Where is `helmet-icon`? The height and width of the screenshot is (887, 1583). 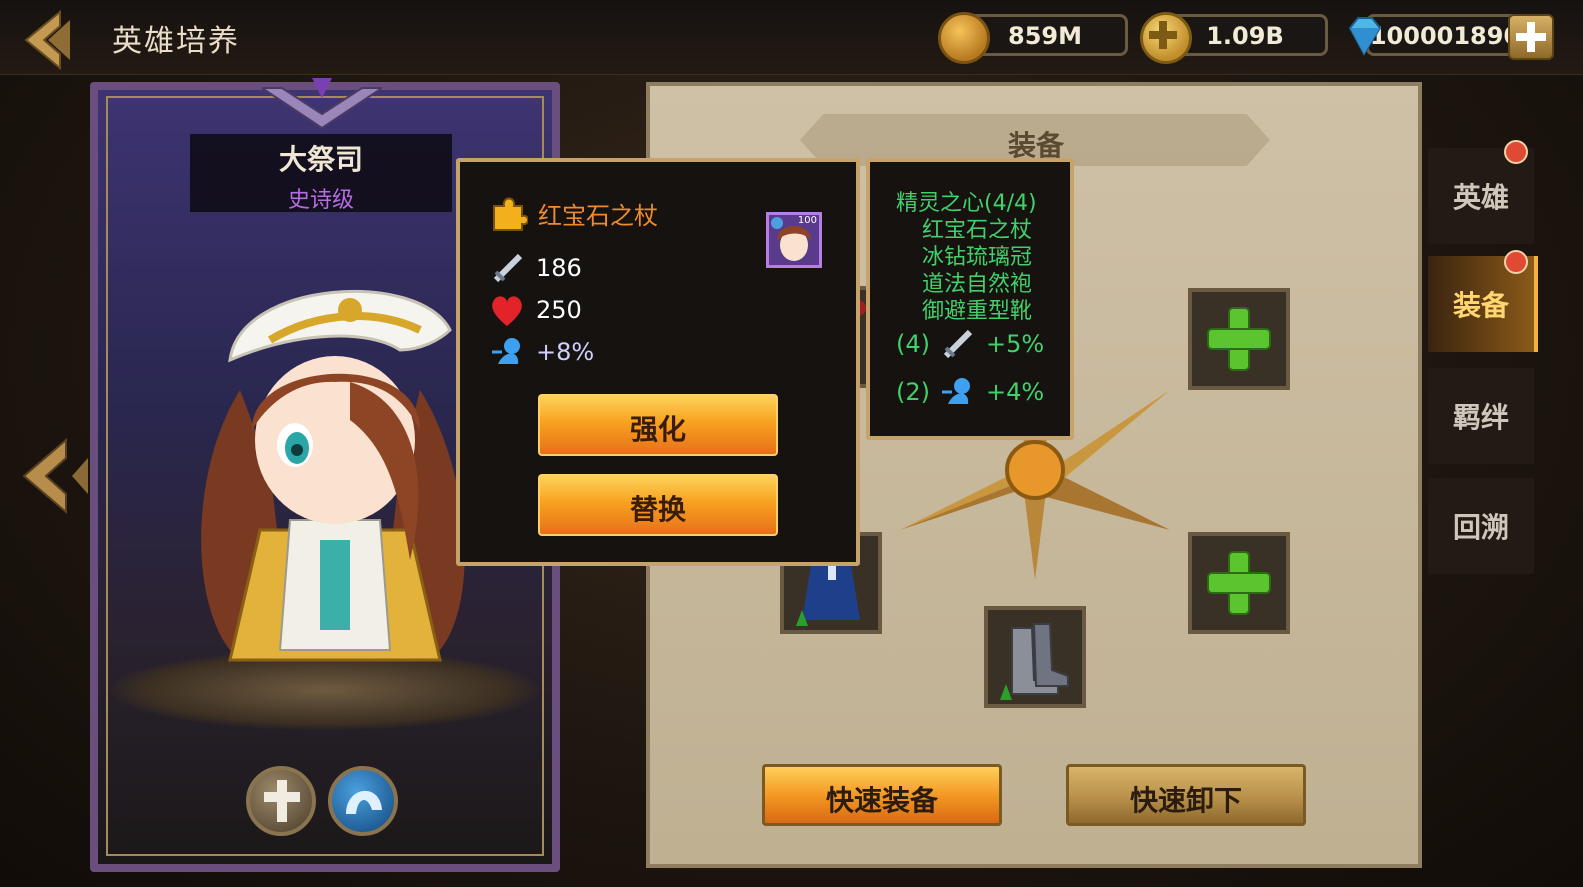 helmet-icon is located at coordinates (364, 802).